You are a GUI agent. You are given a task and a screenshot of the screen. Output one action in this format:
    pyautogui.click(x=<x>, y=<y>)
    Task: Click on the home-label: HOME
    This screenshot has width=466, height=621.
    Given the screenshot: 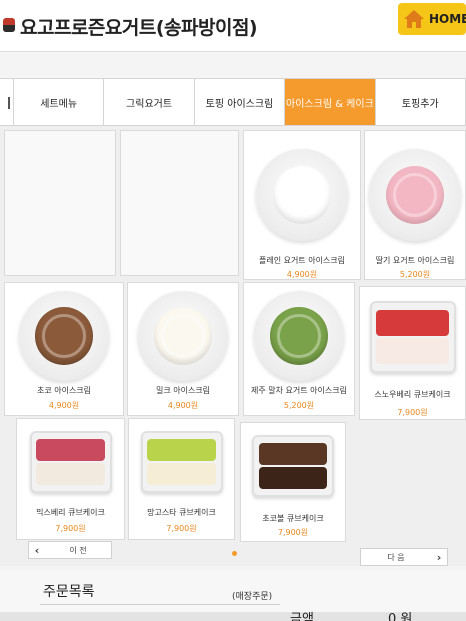 What is the action you would take?
    pyautogui.click(x=447, y=19)
    